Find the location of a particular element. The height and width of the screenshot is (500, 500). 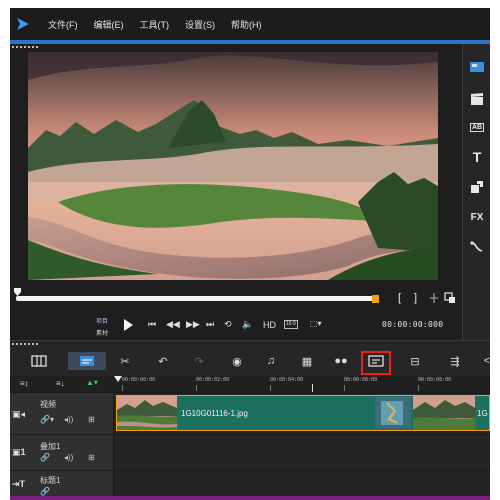

next-frame-icon: ▶▶ is located at coordinates (193, 324).